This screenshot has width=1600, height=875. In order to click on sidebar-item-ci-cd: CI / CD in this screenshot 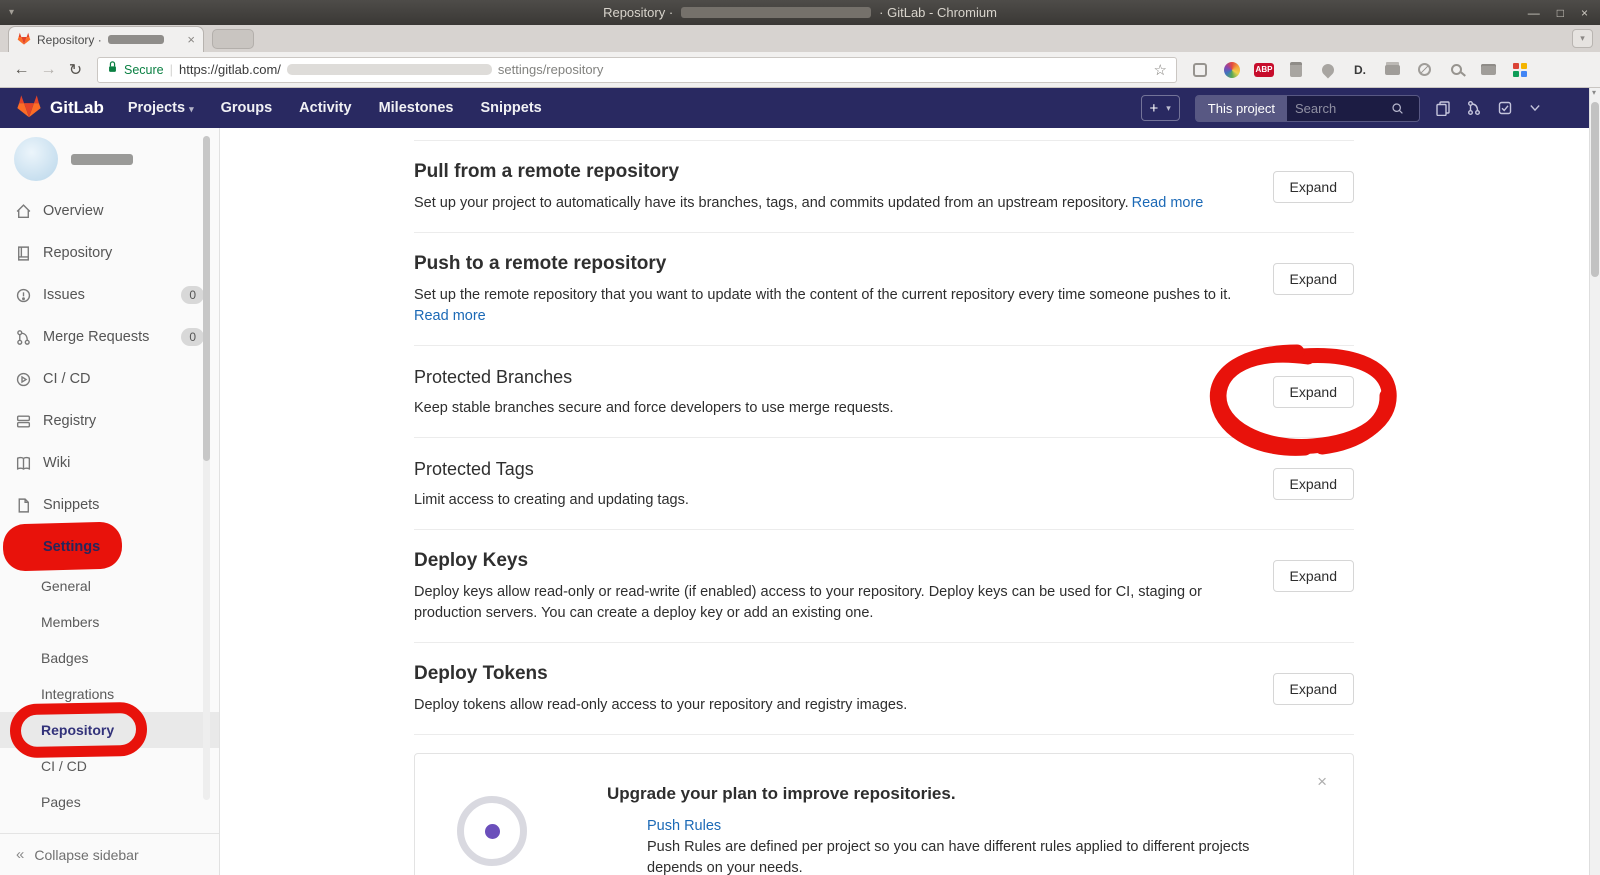, I will do `click(109, 379)`.